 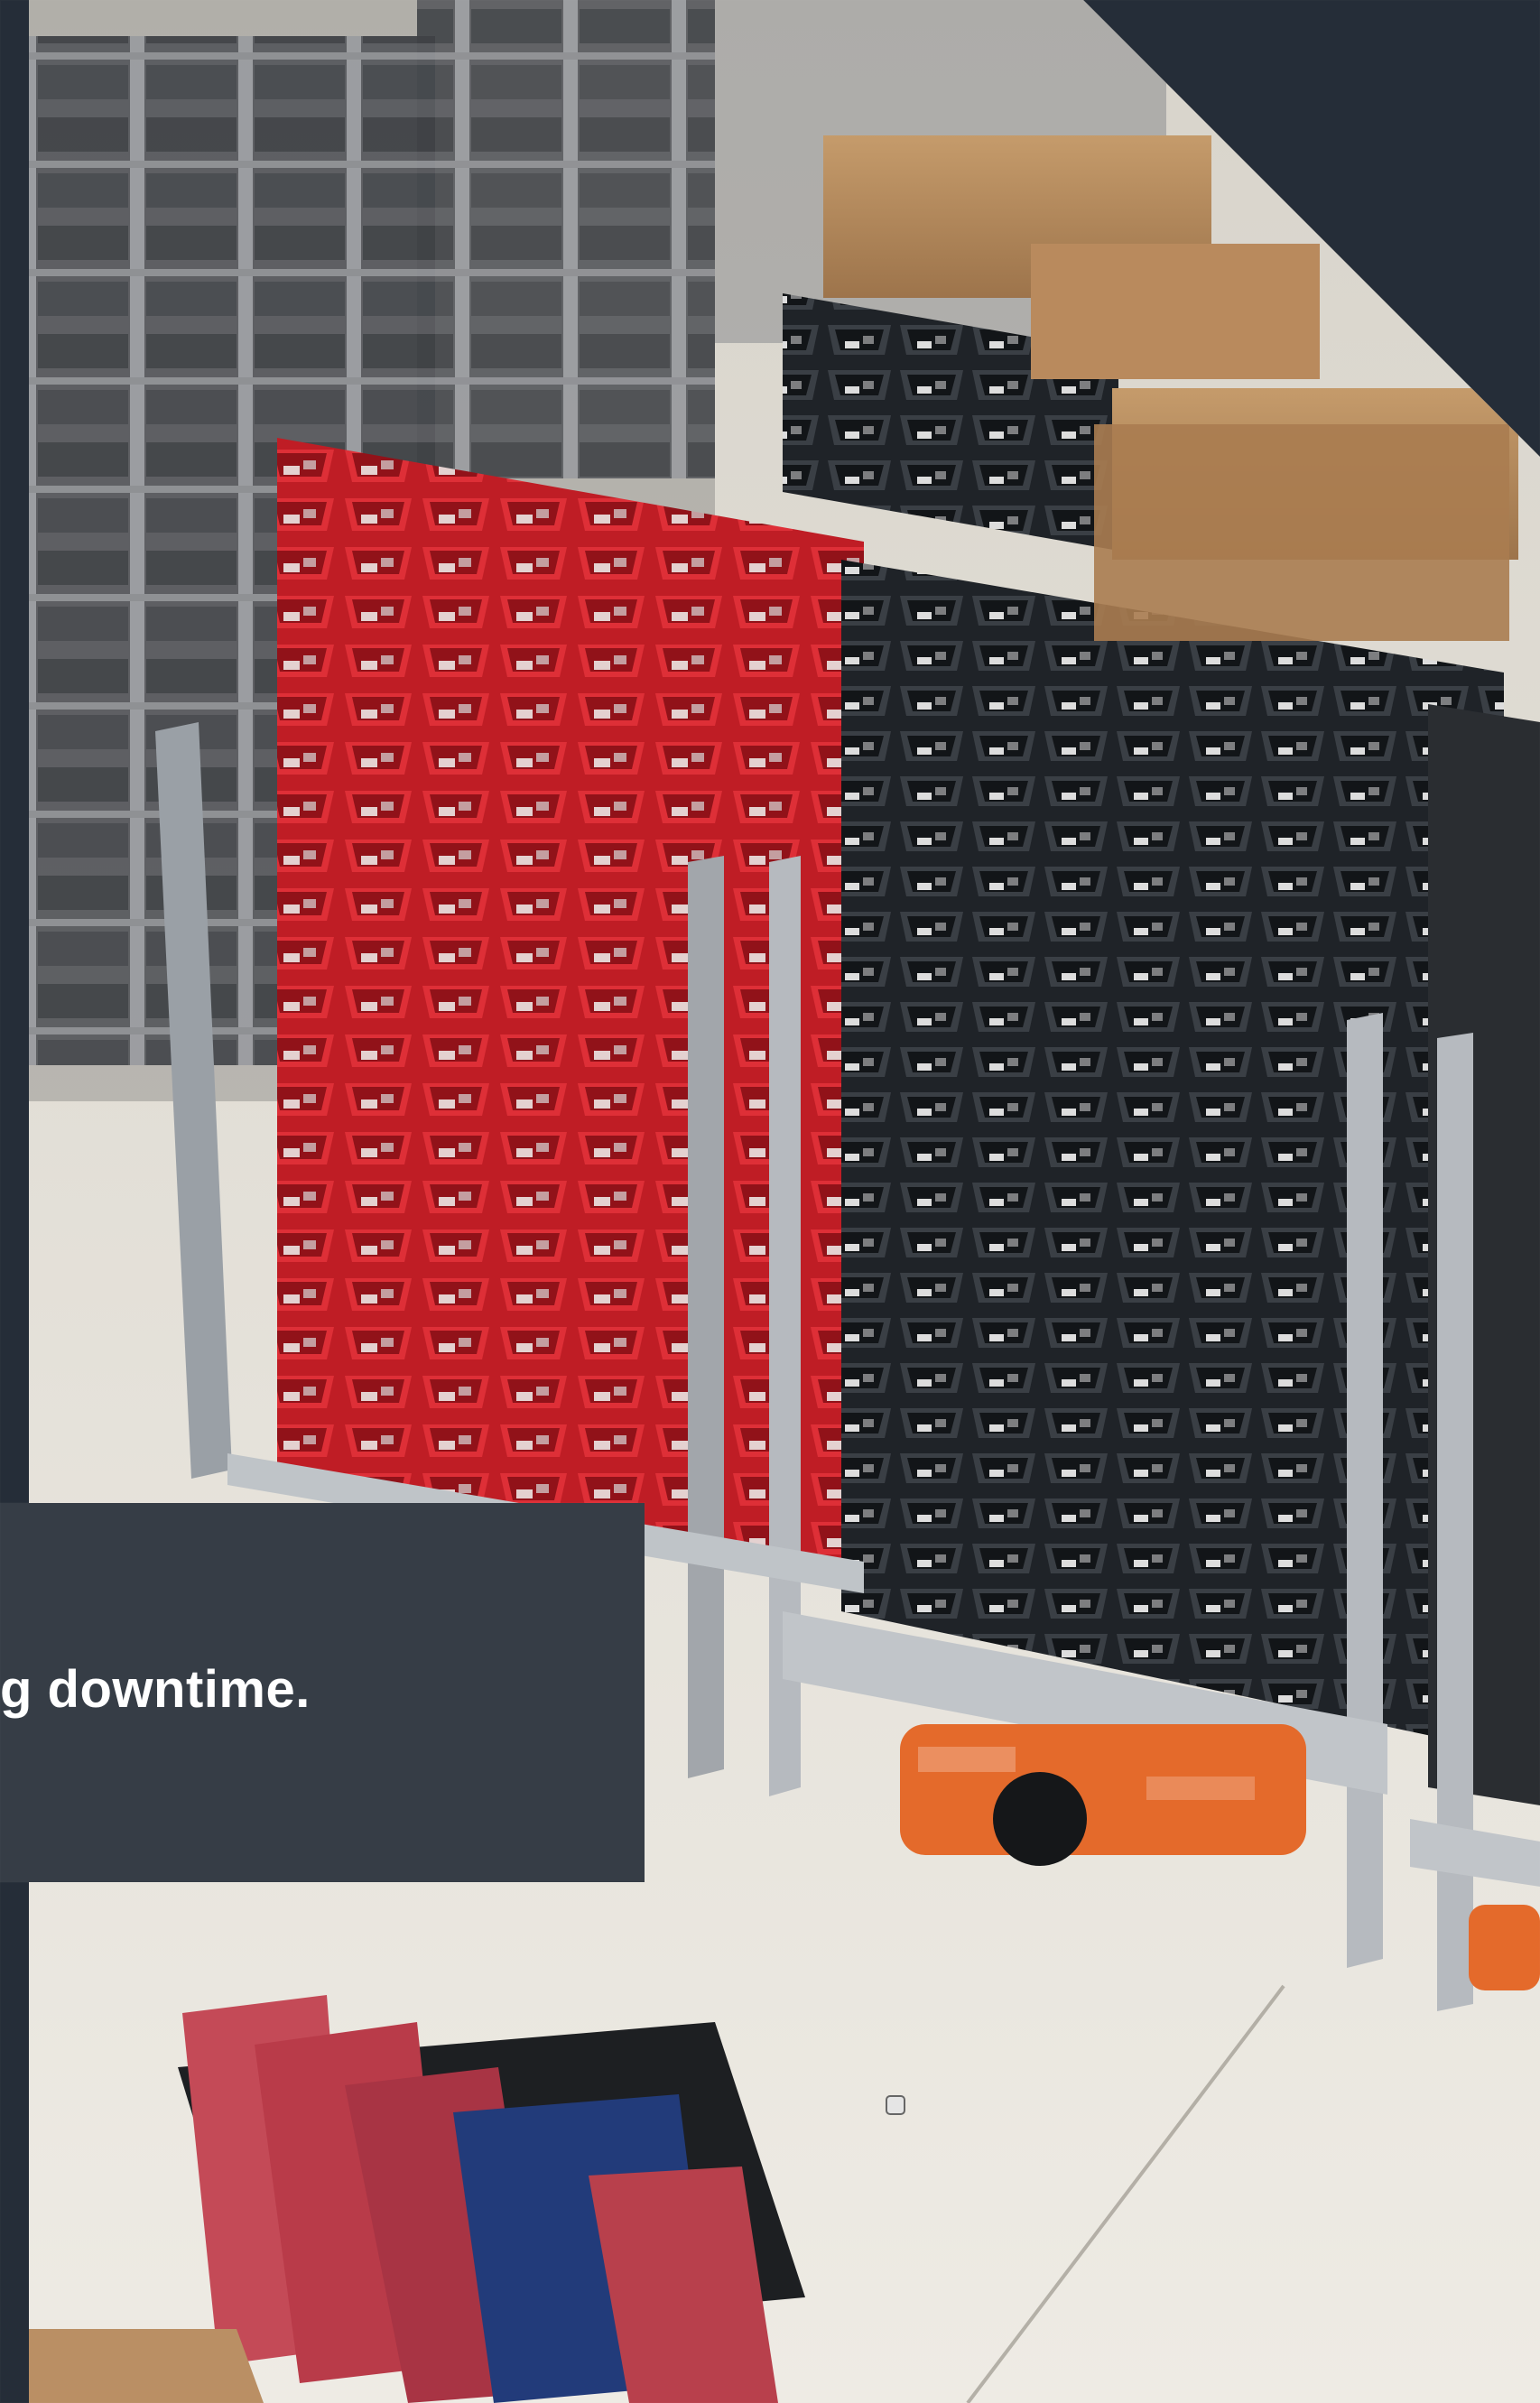 What do you see at coordinates (1365, 1490) in the screenshot?
I see `dark-rack-frame-right` at bounding box center [1365, 1490].